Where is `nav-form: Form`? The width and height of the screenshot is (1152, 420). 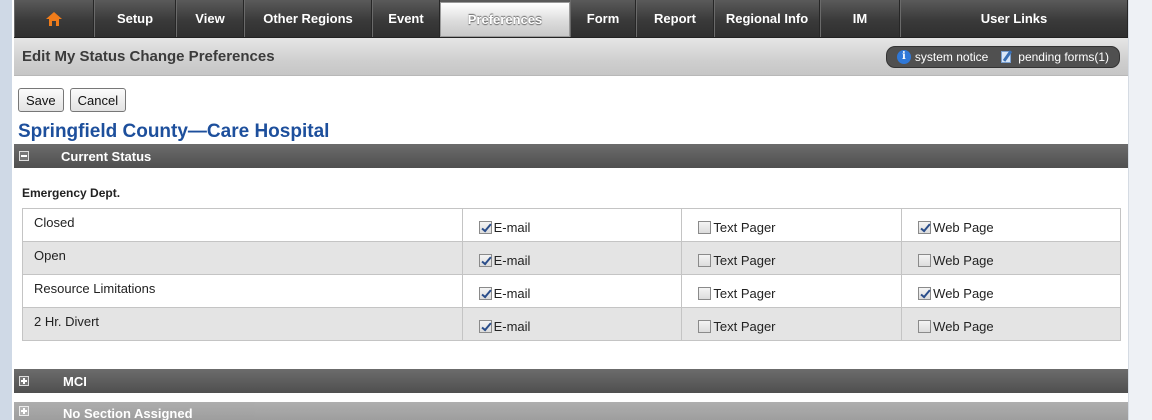 nav-form: Form is located at coordinates (603, 18).